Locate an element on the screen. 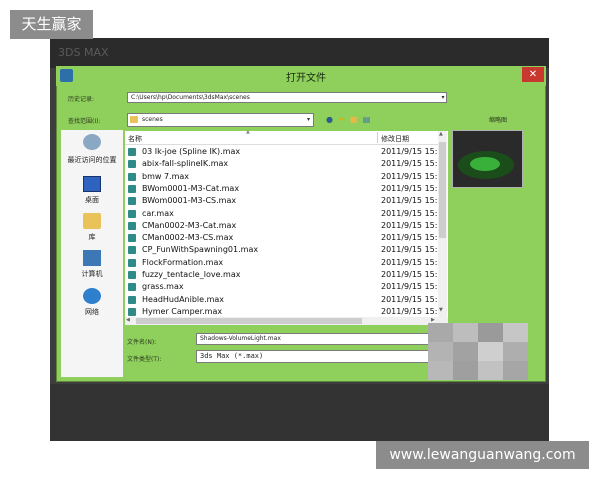 The image size is (600, 480). list-item: CMan0002-M3-Cat.max 2011/9/15 15:2 is located at coordinates (283, 226).